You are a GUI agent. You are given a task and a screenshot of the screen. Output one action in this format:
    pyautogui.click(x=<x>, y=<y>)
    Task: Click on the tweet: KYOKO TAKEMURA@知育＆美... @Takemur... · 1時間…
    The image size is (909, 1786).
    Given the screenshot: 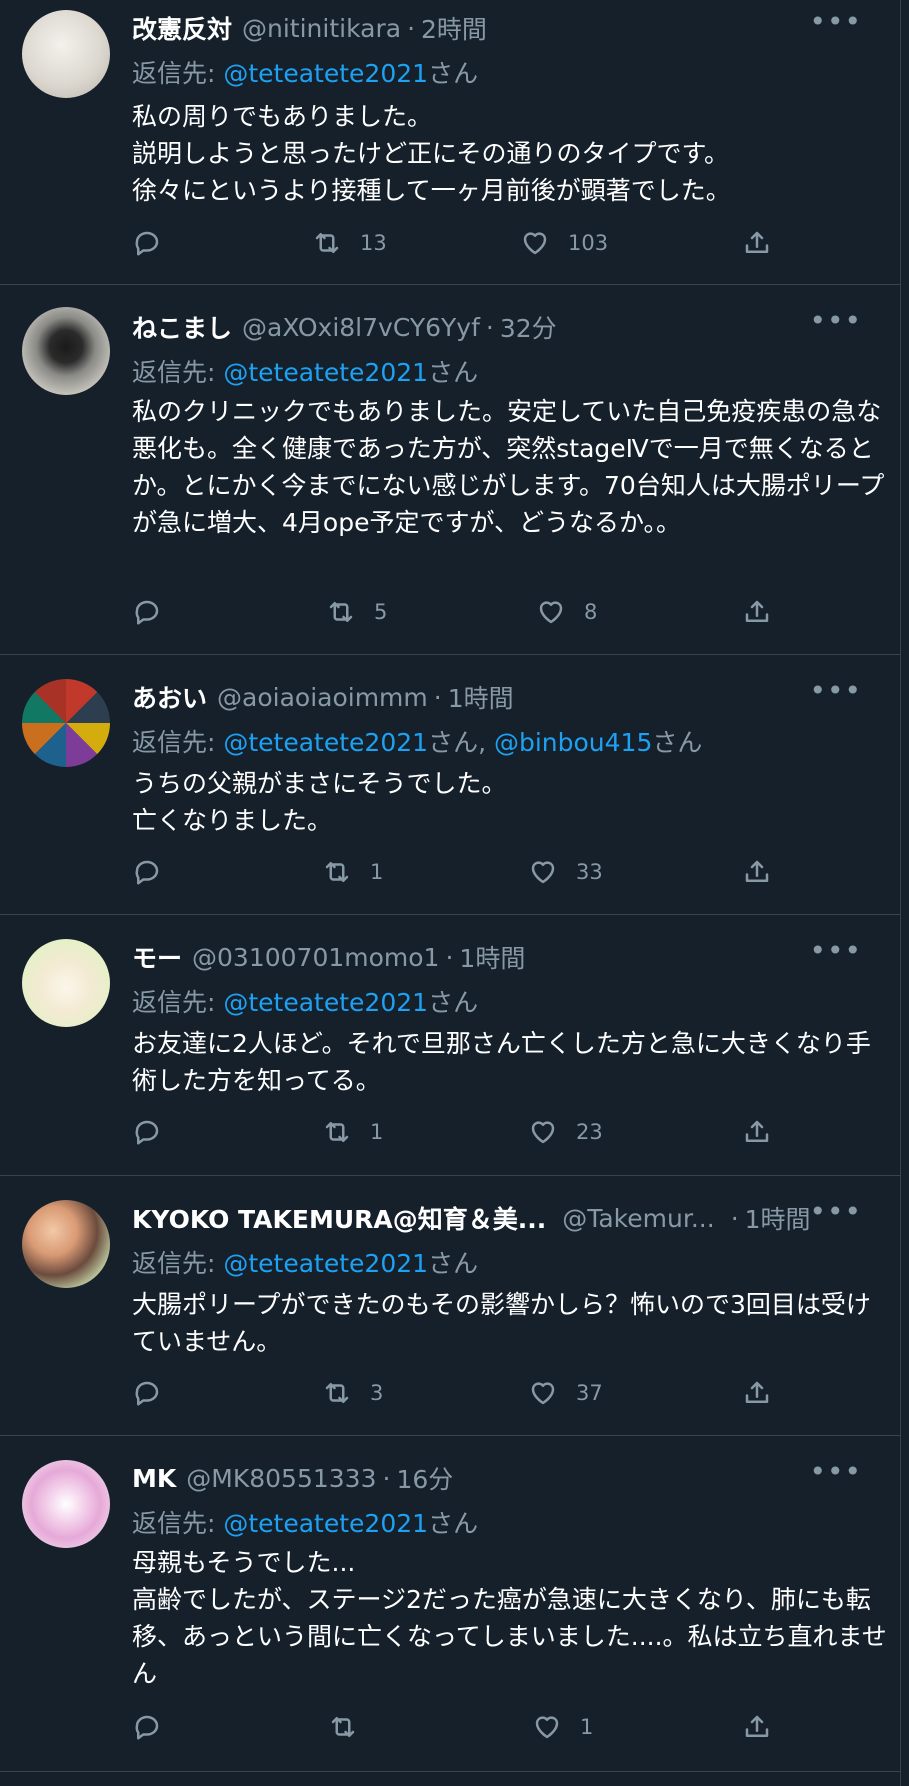 What is the action you would take?
    pyautogui.click(x=450, y=1306)
    